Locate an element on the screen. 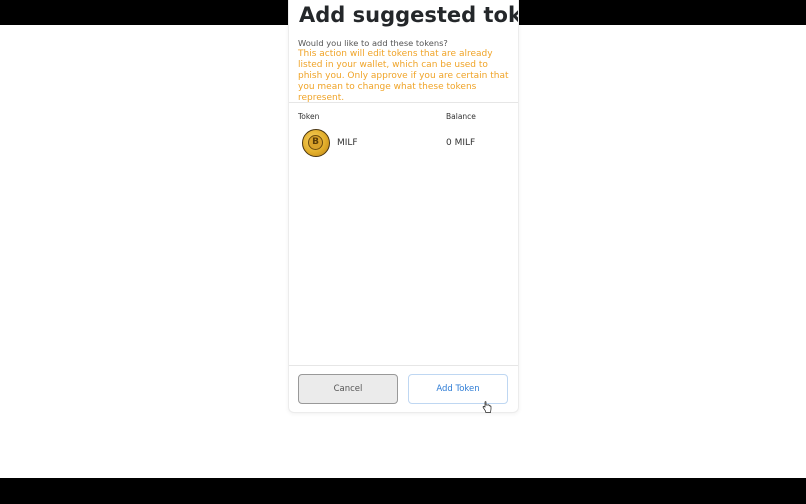 The height and width of the screenshot is (504, 806). cancel-button: Cancel is located at coordinates (348, 389).